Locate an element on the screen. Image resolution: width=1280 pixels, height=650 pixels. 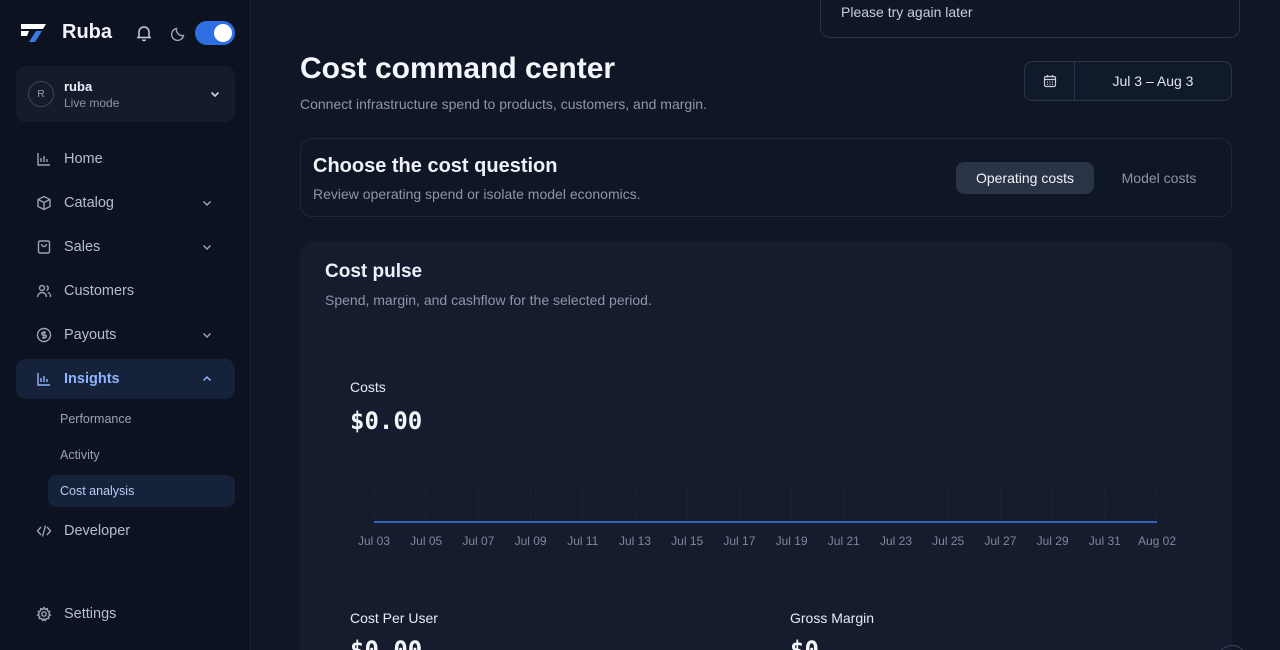
x-tick-label: Jul 21 is located at coordinates (844, 541).